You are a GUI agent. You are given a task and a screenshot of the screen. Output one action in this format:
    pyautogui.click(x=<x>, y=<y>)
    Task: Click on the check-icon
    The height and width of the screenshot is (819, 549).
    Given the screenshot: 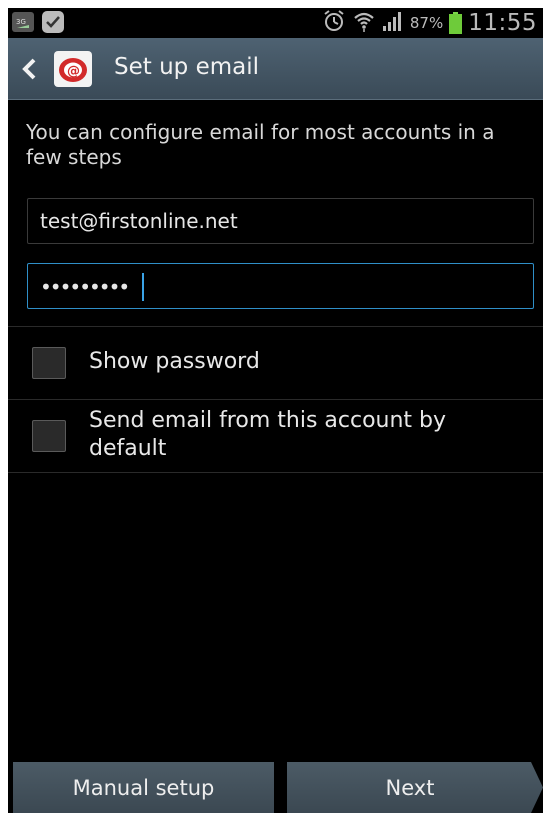 What is the action you would take?
    pyautogui.click(x=53, y=22)
    